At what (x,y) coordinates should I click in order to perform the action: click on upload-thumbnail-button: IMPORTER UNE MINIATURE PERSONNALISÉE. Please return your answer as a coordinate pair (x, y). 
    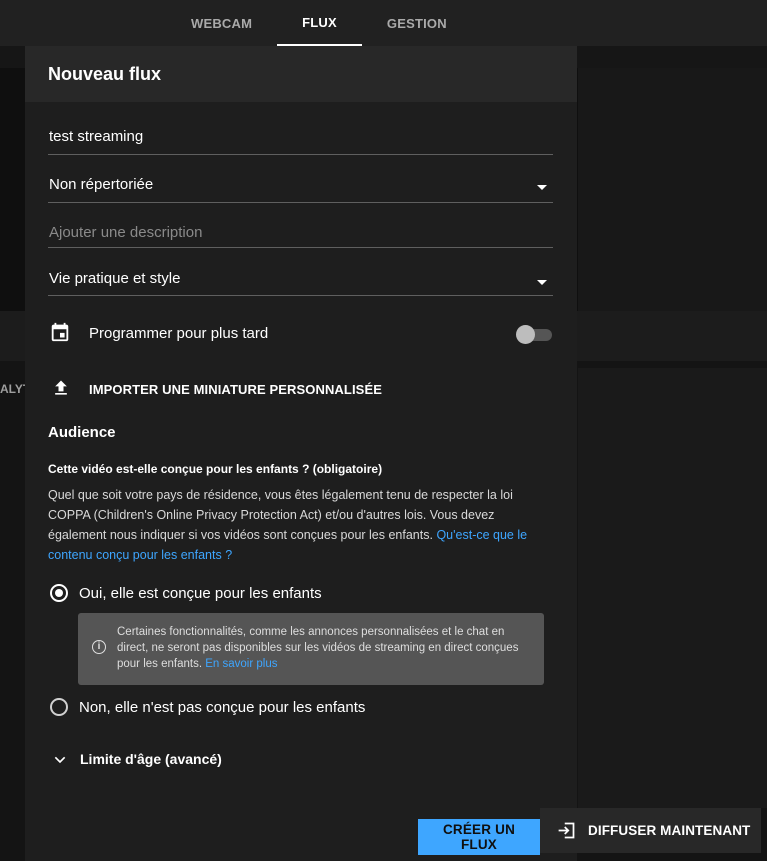
    Looking at the image, I should click on (235, 389).